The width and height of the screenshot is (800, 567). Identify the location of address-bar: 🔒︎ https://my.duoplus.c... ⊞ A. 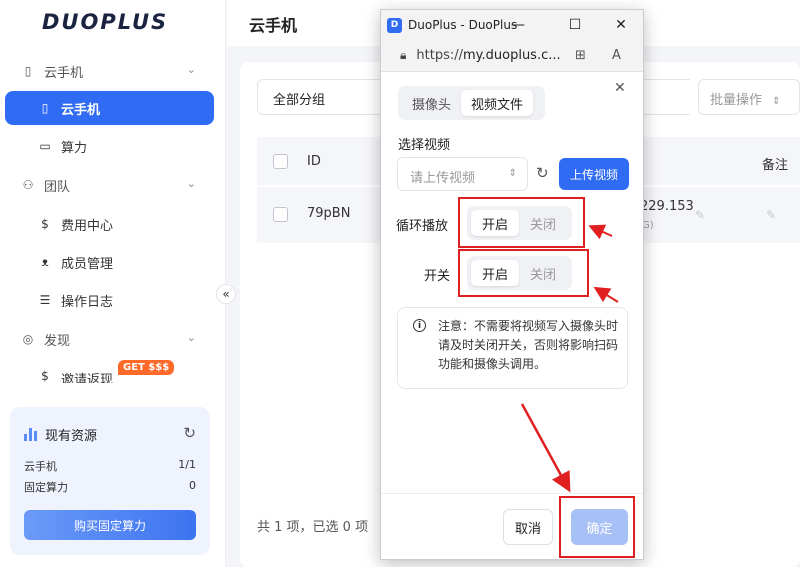
(512, 56).